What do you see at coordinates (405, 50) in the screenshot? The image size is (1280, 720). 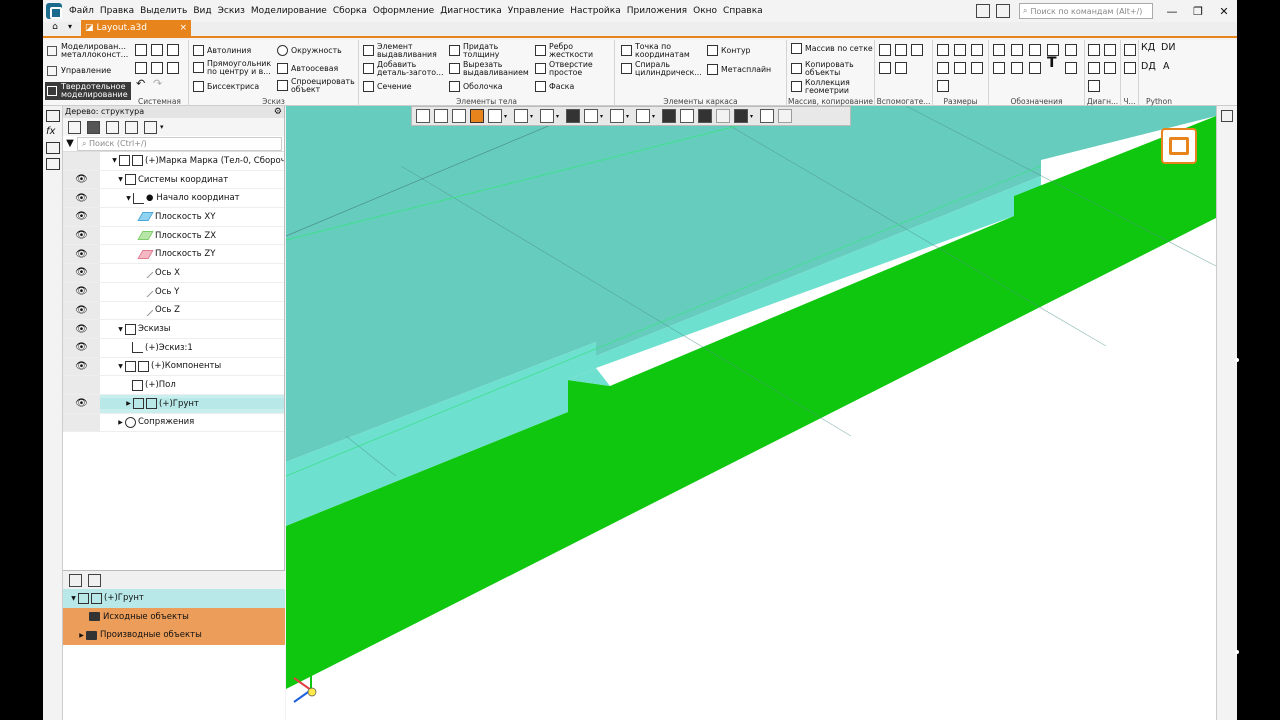 I see `extrude-button: Элемент выдавливания` at bounding box center [405, 50].